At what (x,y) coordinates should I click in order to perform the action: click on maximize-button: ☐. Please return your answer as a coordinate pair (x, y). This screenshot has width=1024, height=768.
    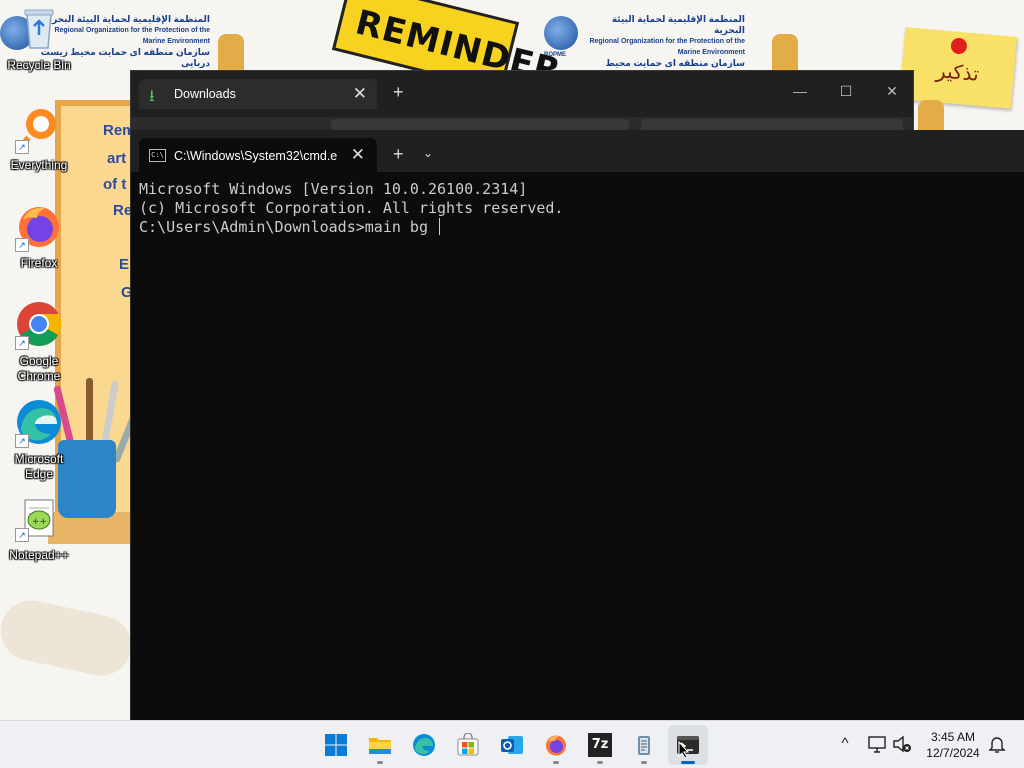
    Looking at the image, I should click on (846, 91).